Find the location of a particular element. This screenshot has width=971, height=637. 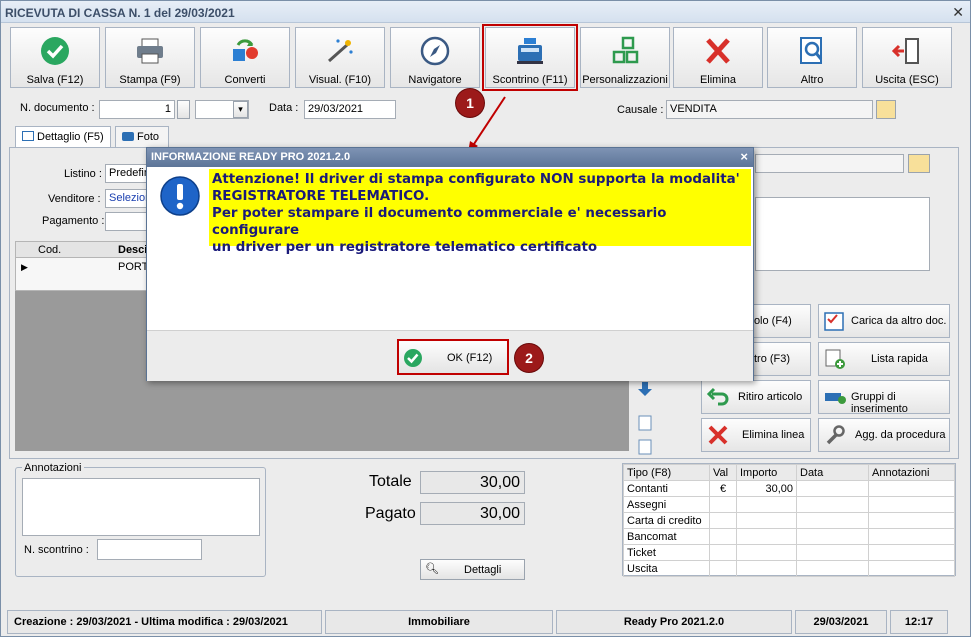

step-badge-1: 1 is located at coordinates (470, 103).